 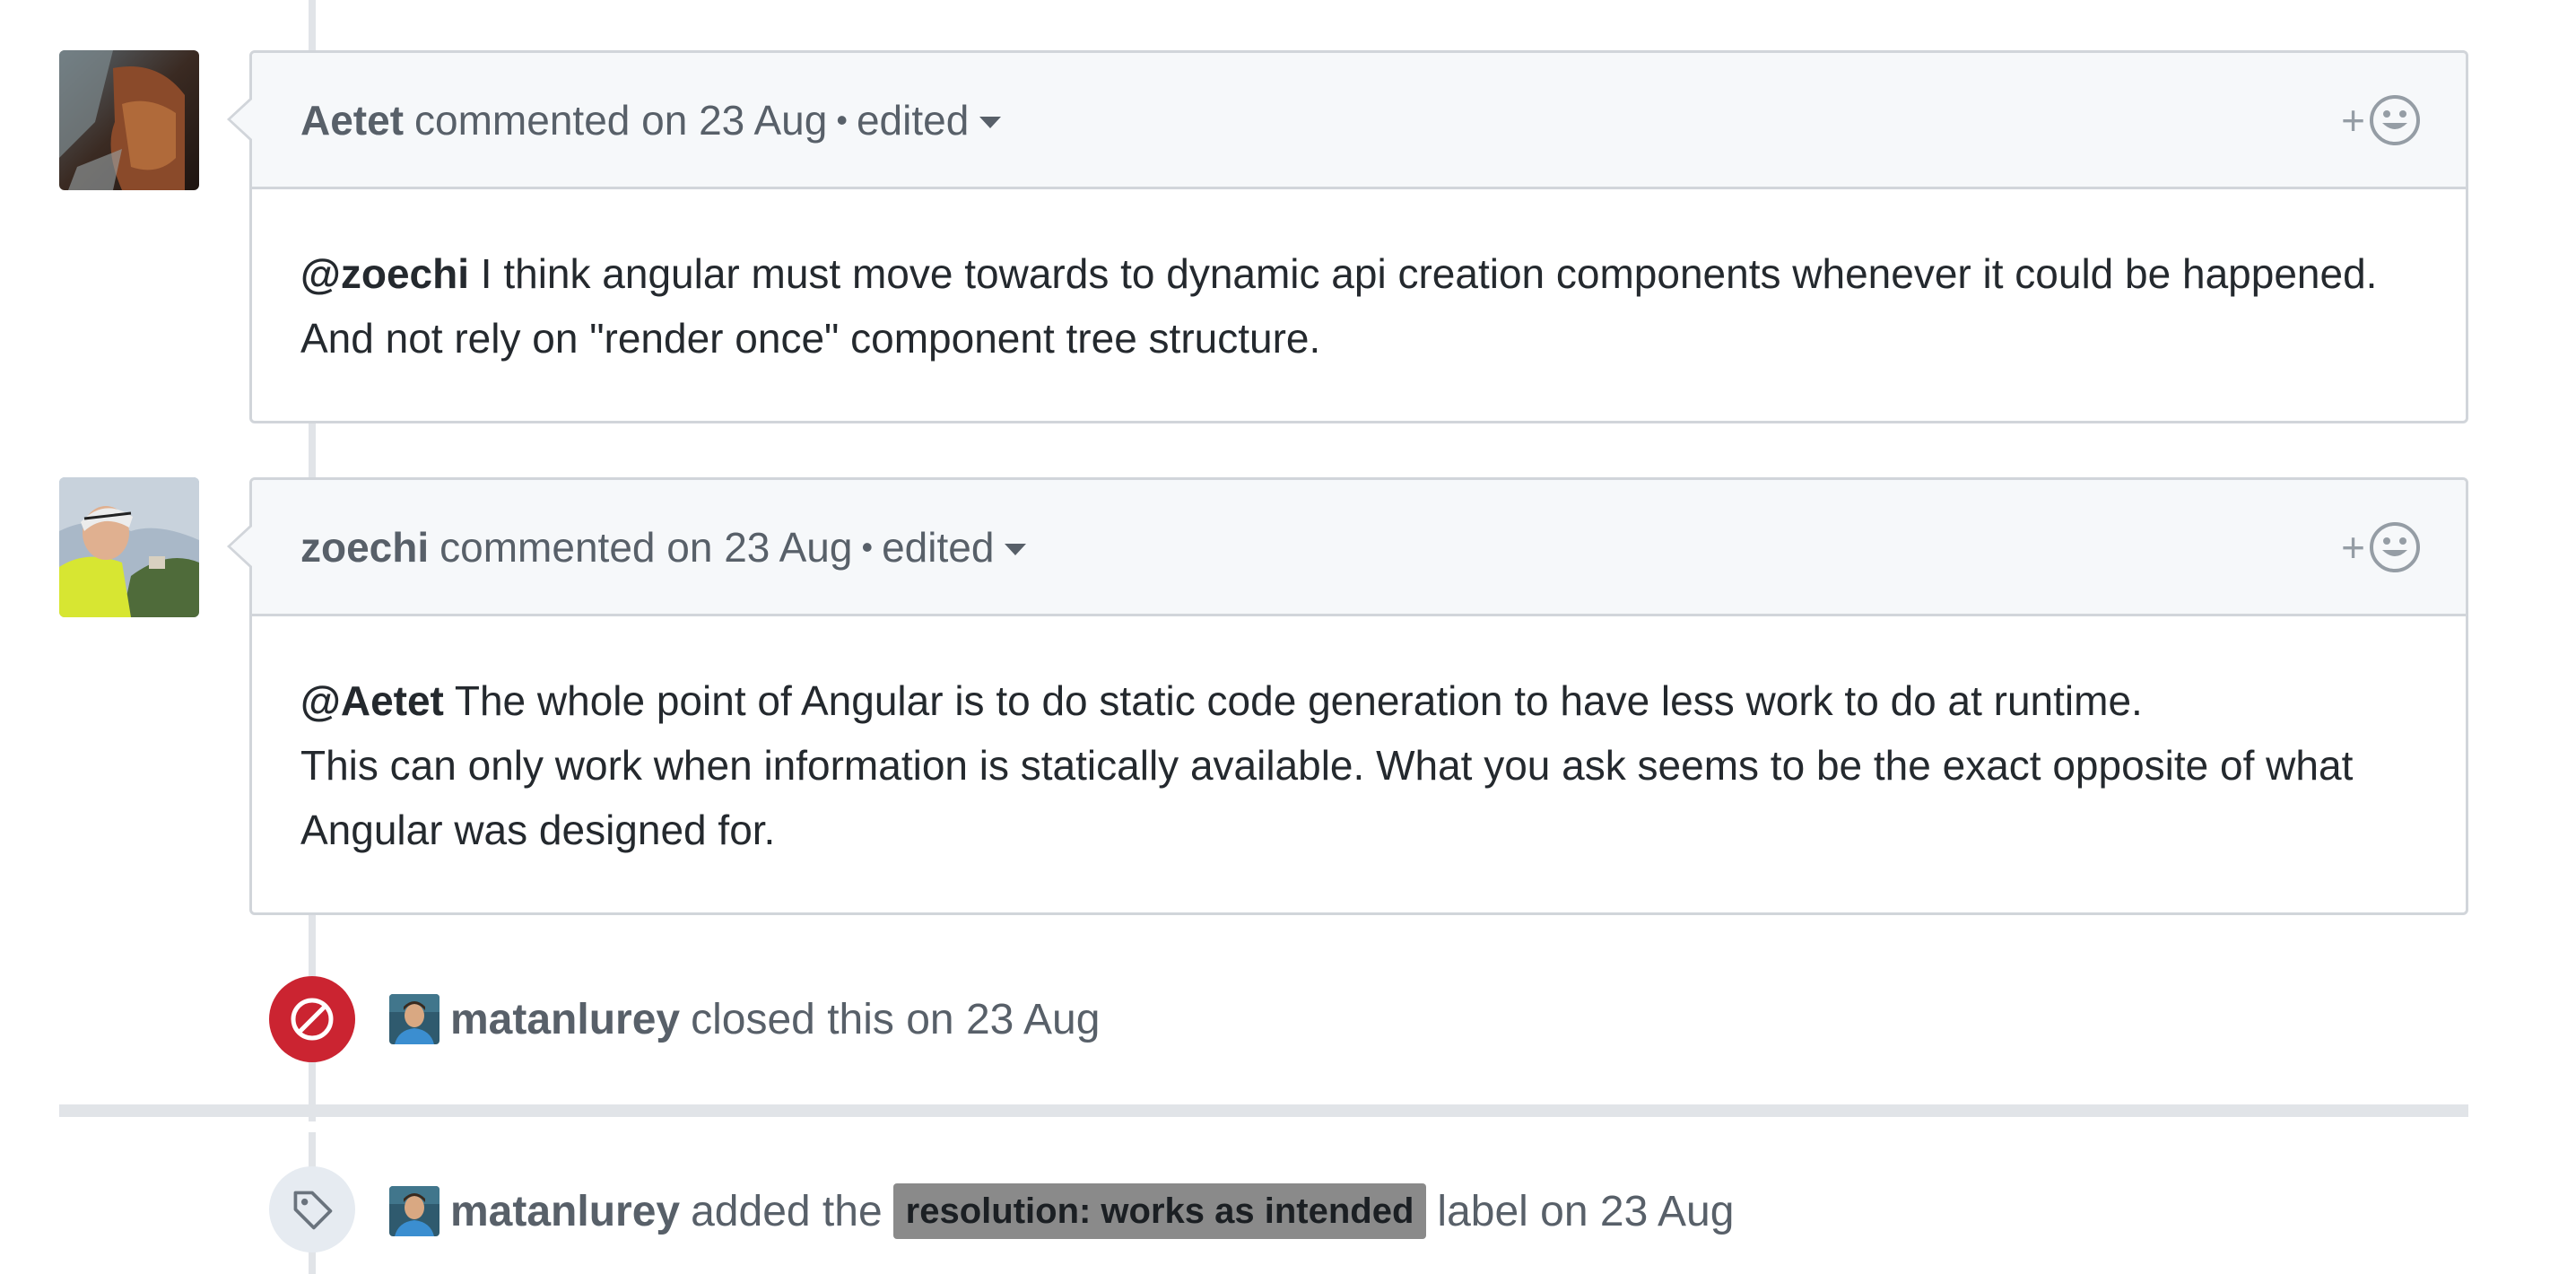 I want to click on tag-icon, so click(x=313, y=1210).